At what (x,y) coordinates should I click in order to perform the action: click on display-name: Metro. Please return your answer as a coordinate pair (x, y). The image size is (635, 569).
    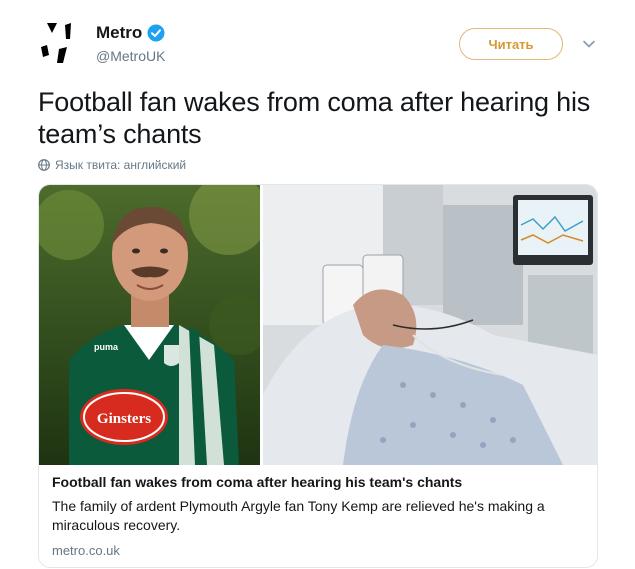
    Looking at the image, I should click on (130, 33).